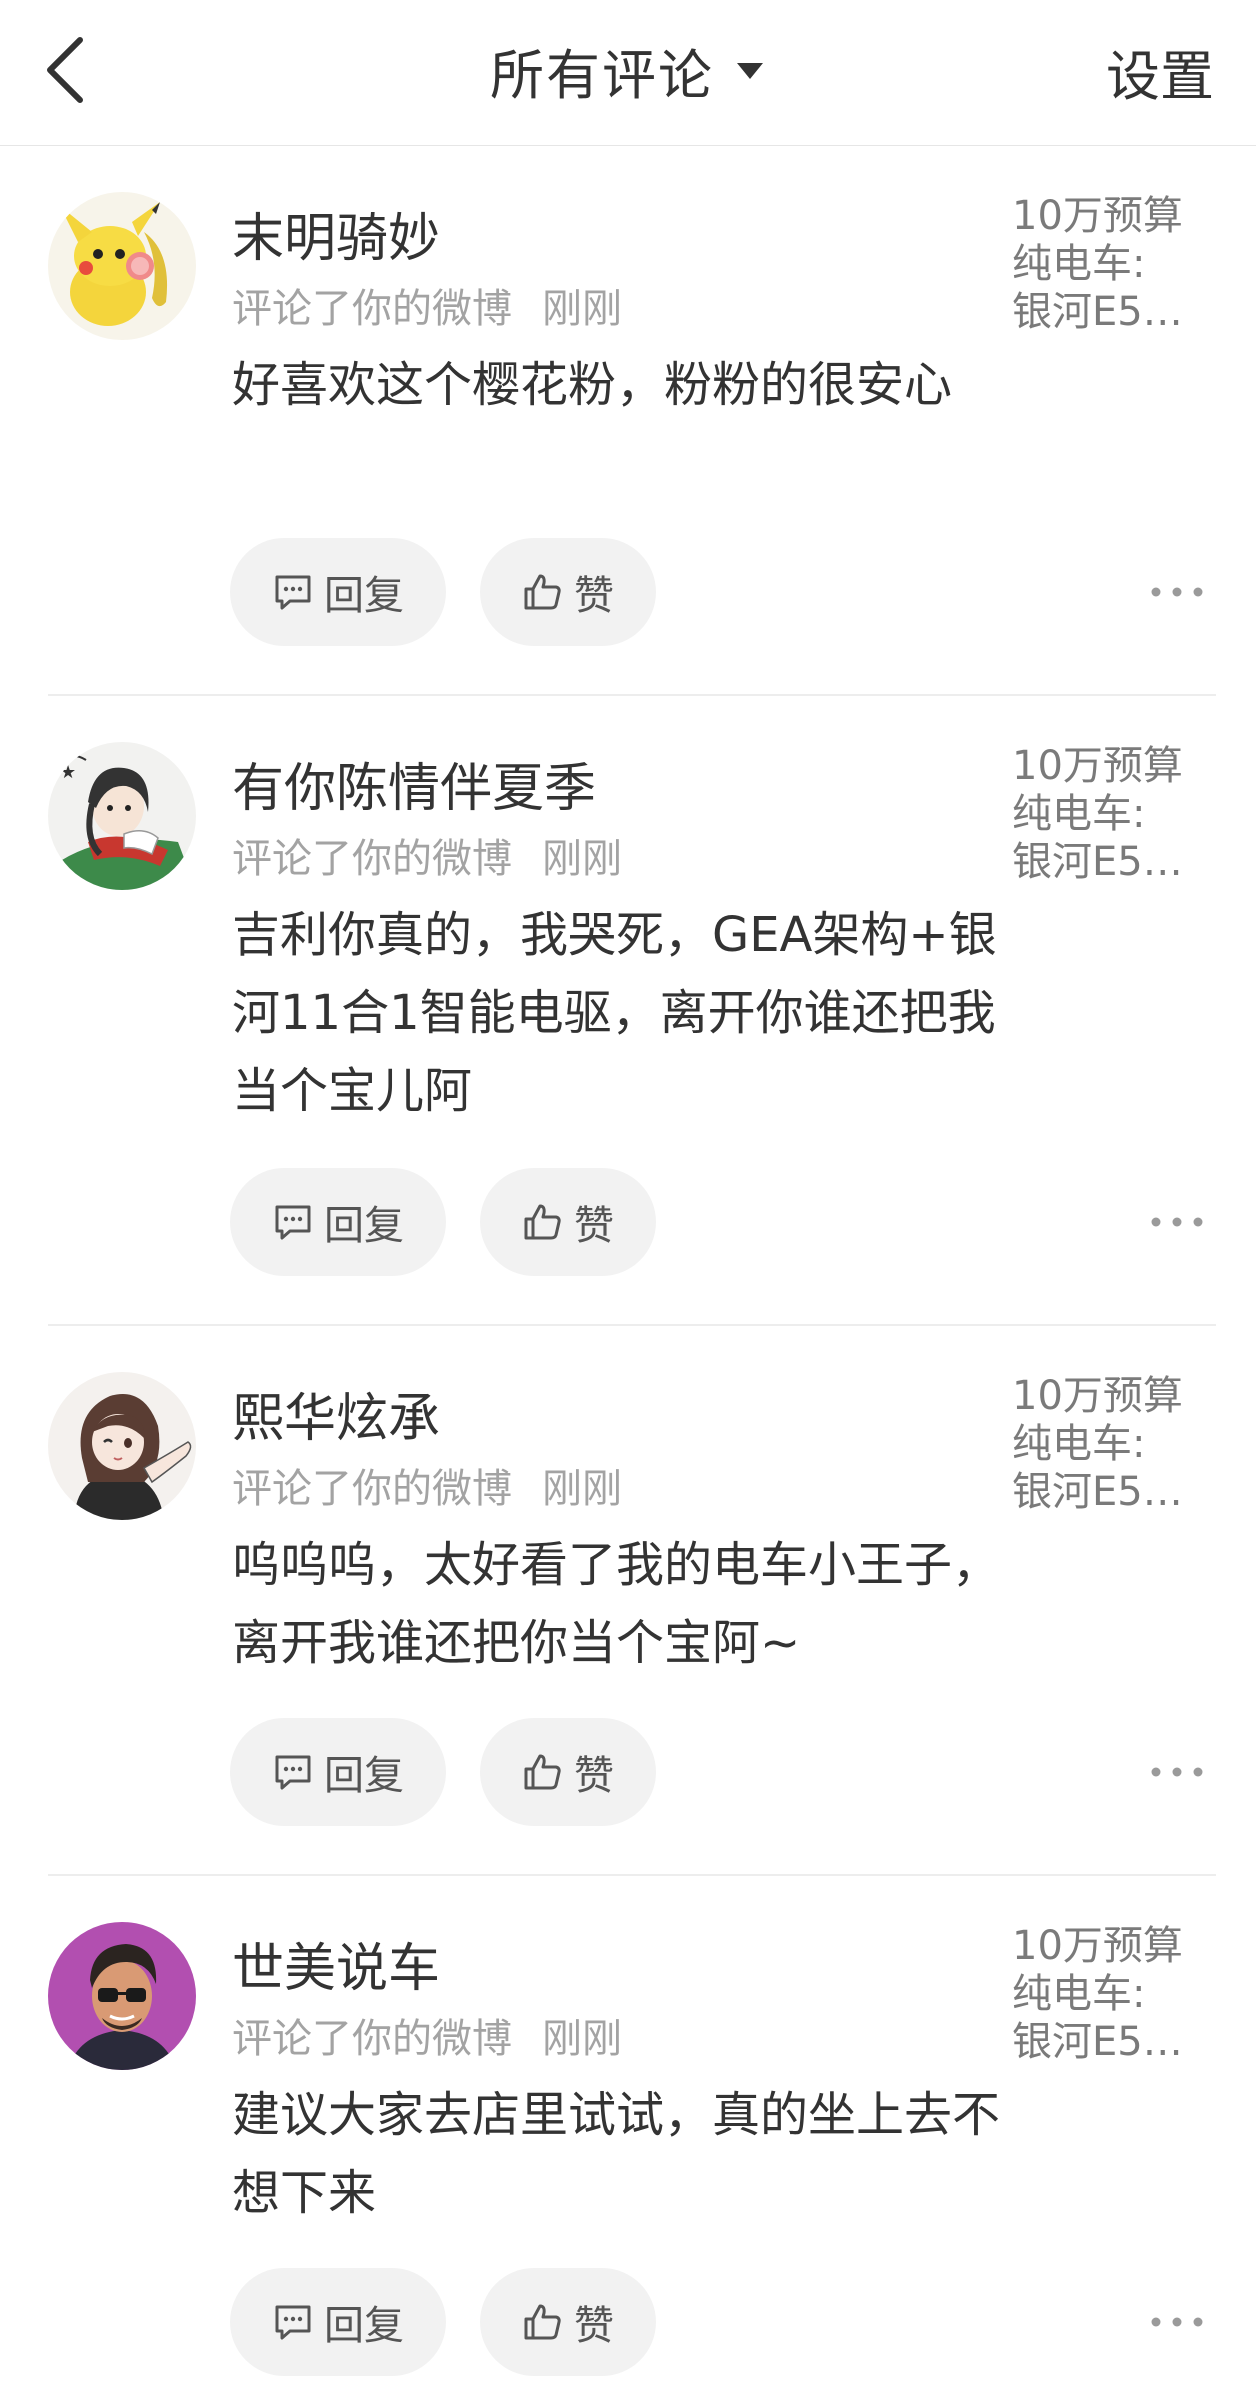  Describe the element at coordinates (616, 2154) in the screenshot. I see `comment-text: 建议大家去店里试试，真的坐上去不想下来` at that location.